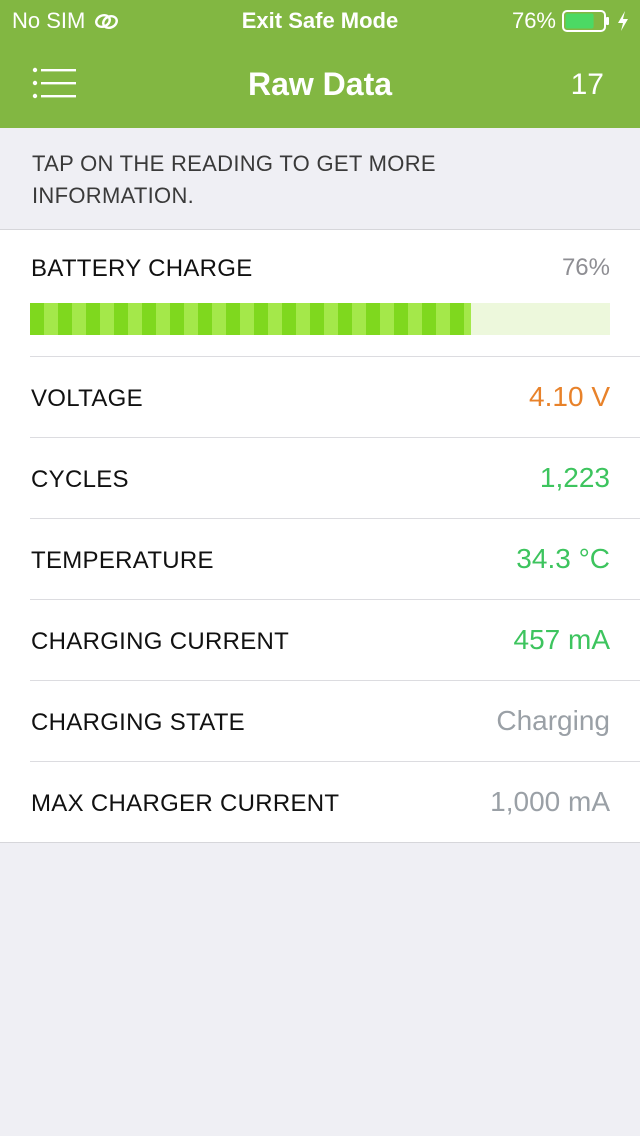 This screenshot has width=640, height=1136. I want to click on reading-label: VOLTAGE, so click(87, 398).